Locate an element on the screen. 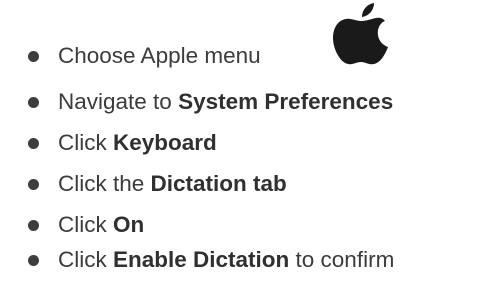  list-item-keyboard: Click Keyboard is located at coordinates (242, 143).